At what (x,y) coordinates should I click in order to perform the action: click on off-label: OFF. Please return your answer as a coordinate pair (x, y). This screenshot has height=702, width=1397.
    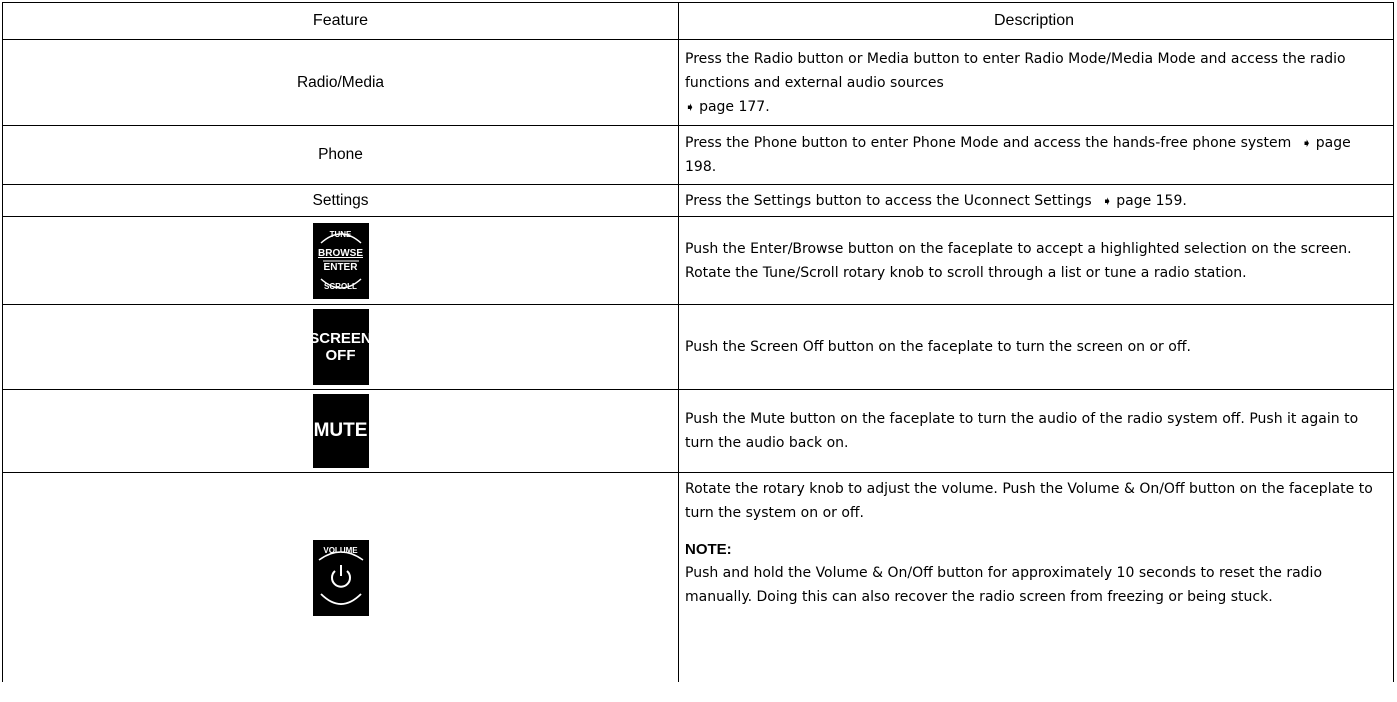
    Looking at the image, I should click on (340, 355).